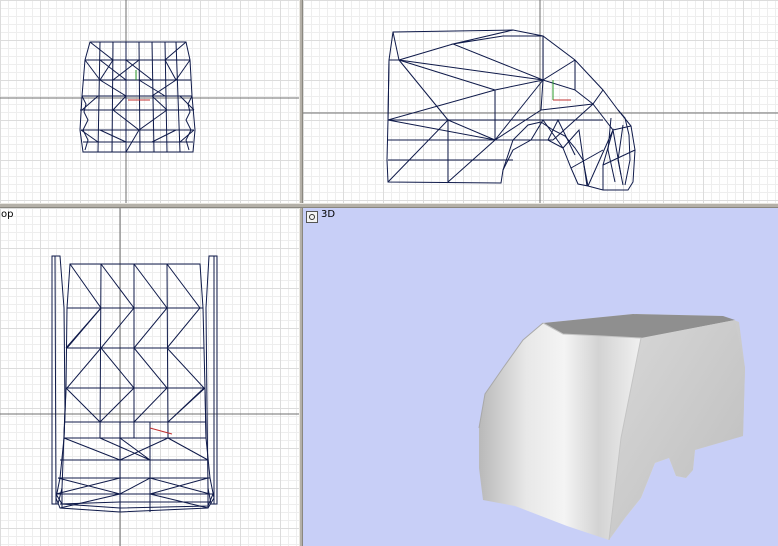 This screenshot has height=546, width=778. What do you see at coordinates (389, 205) in the screenshot?
I see `viewport-divider-horizontal` at bounding box center [389, 205].